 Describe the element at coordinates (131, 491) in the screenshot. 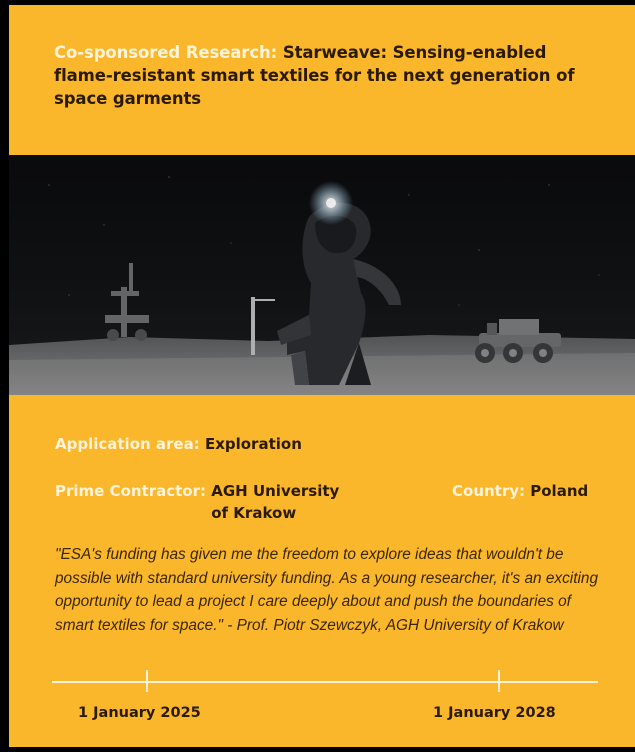

I see `prime-contractor-label: Prime Contractor:` at that location.